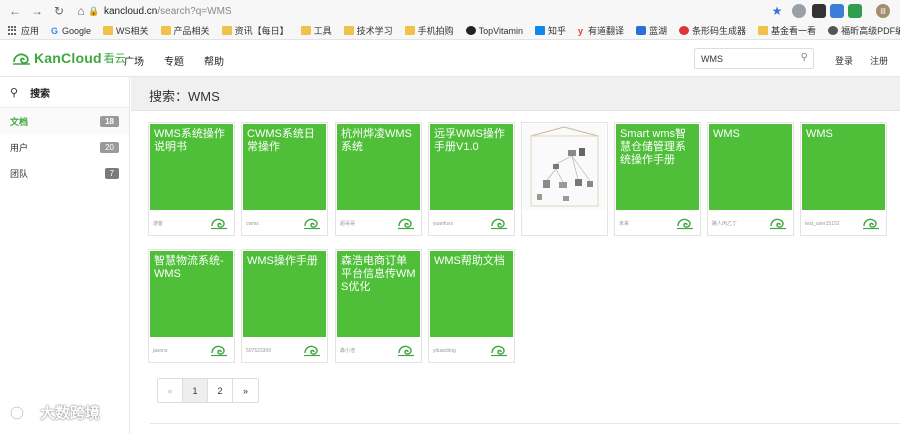 This screenshot has width=900, height=434. I want to click on bookmark-item: 蓝湖, so click(651, 30).